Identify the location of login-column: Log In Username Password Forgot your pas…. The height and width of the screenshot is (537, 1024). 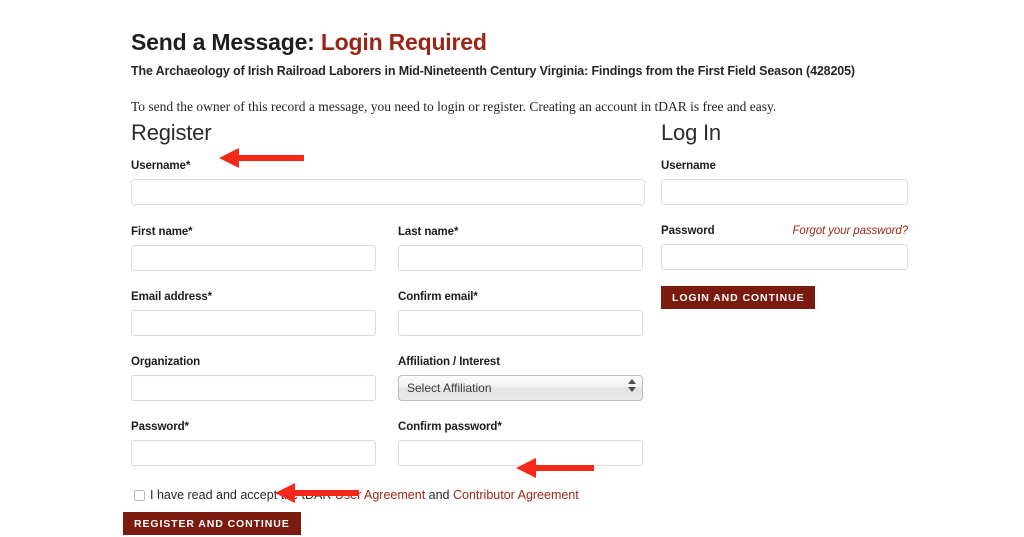
(784, 214).